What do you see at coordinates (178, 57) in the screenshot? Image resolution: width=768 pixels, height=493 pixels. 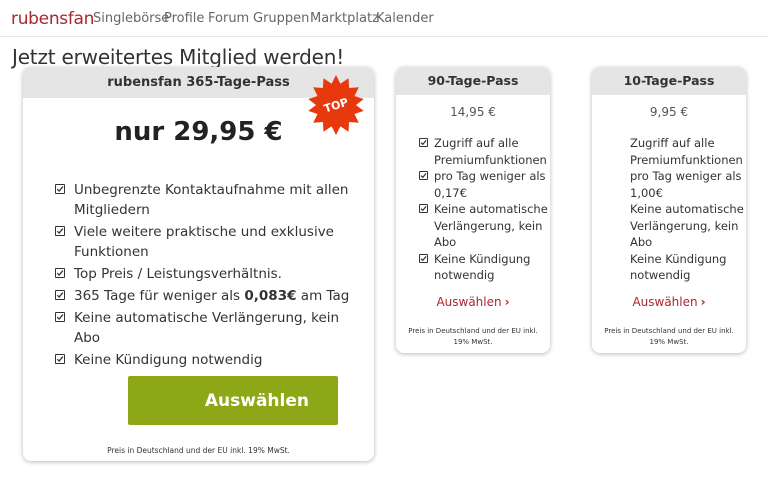 I see `page-title: Jetzt erweitertes Mitglied werden!` at bounding box center [178, 57].